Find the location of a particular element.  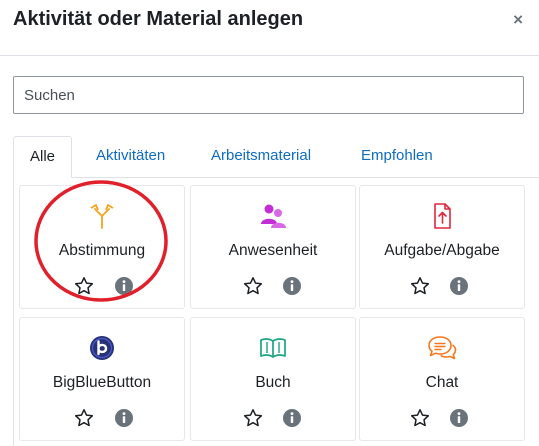

module-card-bigbluebutton: BigBlueButton is located at coordinates (102, 379).